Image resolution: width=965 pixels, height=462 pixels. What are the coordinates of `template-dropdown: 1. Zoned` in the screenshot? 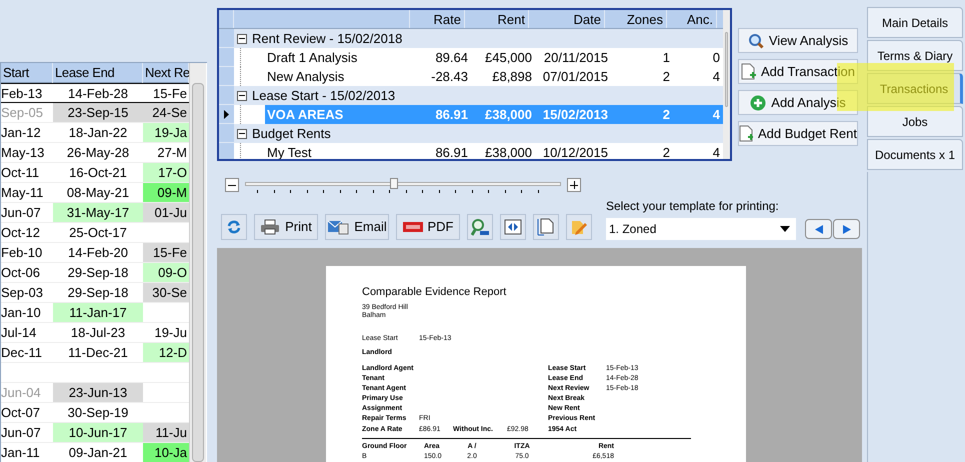 It's located at (701, 229).